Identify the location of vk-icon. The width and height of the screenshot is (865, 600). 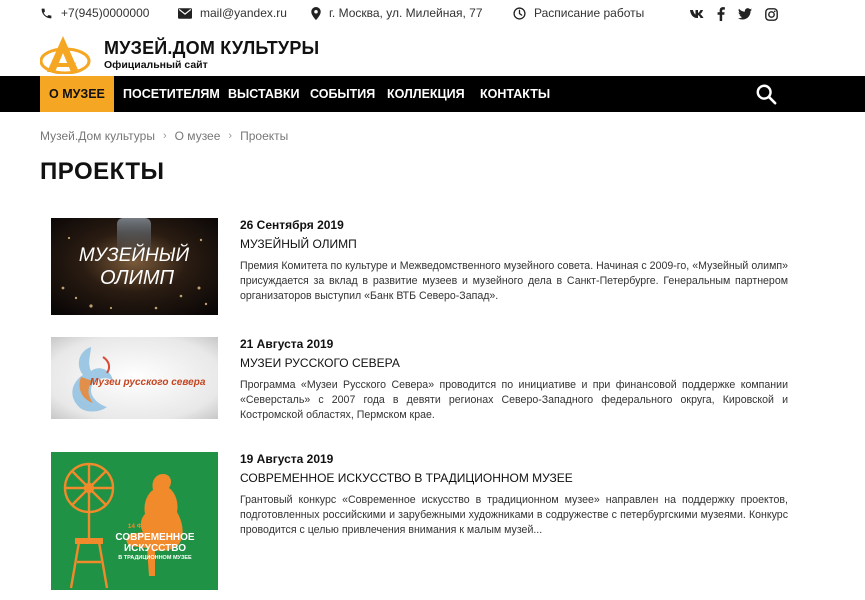
(697, 14).